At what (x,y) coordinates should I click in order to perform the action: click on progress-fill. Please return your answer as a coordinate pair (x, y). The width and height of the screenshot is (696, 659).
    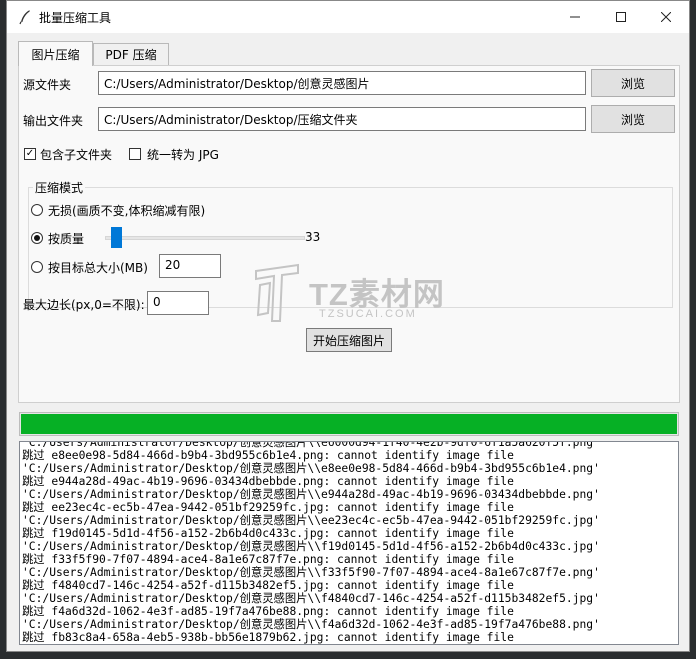
    Looking at the image, I should click on (349, 424).